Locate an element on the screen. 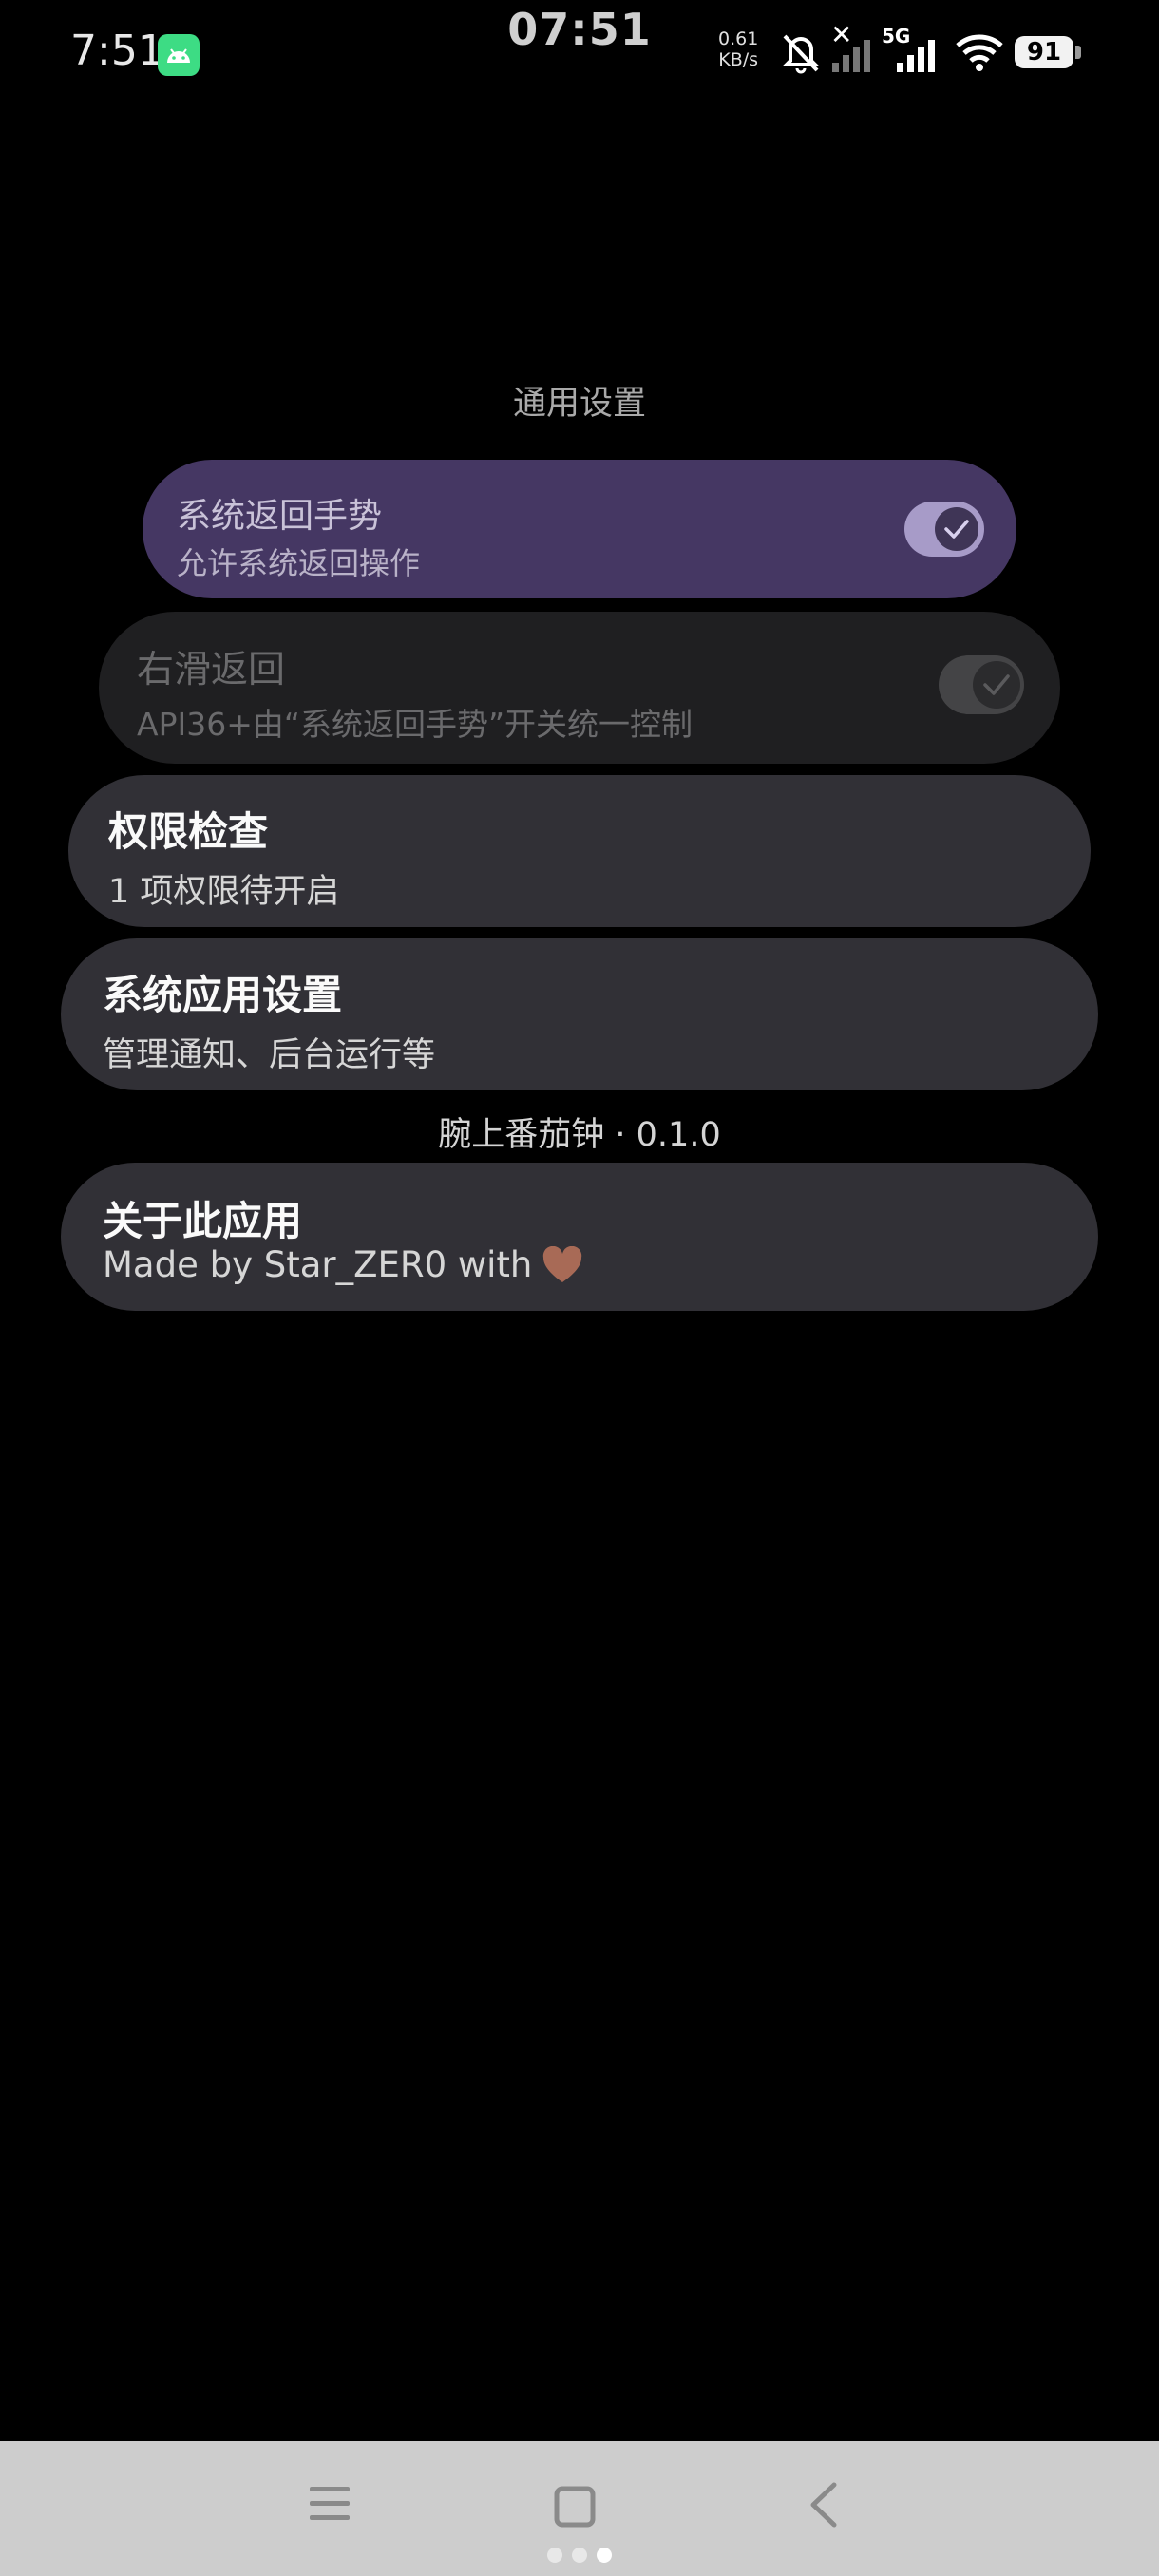 This screenshot has width=1159, height=2576. bell-muted-icon is located at coordinates (801, 54).